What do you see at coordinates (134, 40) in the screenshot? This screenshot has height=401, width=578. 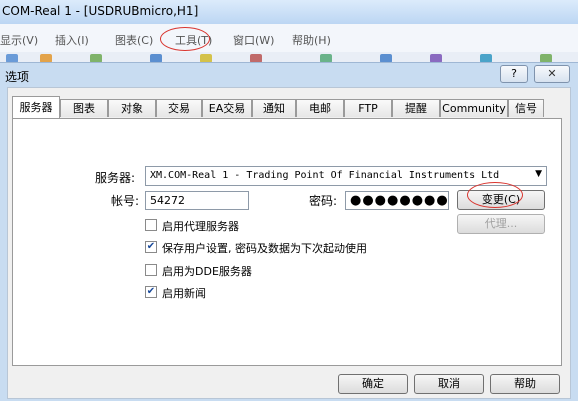 I see `menu-charts: 图表(C)` at bounding box center [134, 40].